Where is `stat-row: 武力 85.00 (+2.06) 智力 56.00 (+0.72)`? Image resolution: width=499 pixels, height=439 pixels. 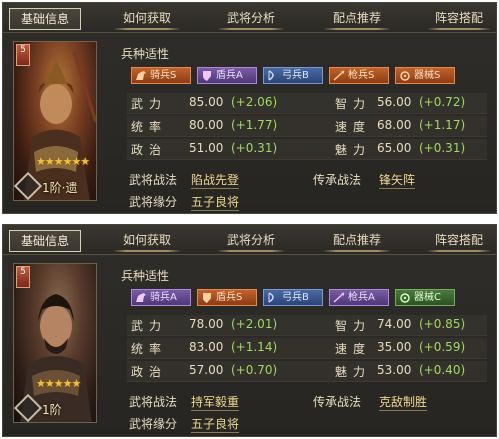
stat-row: 武力 85.00 (+2.06) 智力 56.00 (+0.72) is located at coordinates (307, 103).